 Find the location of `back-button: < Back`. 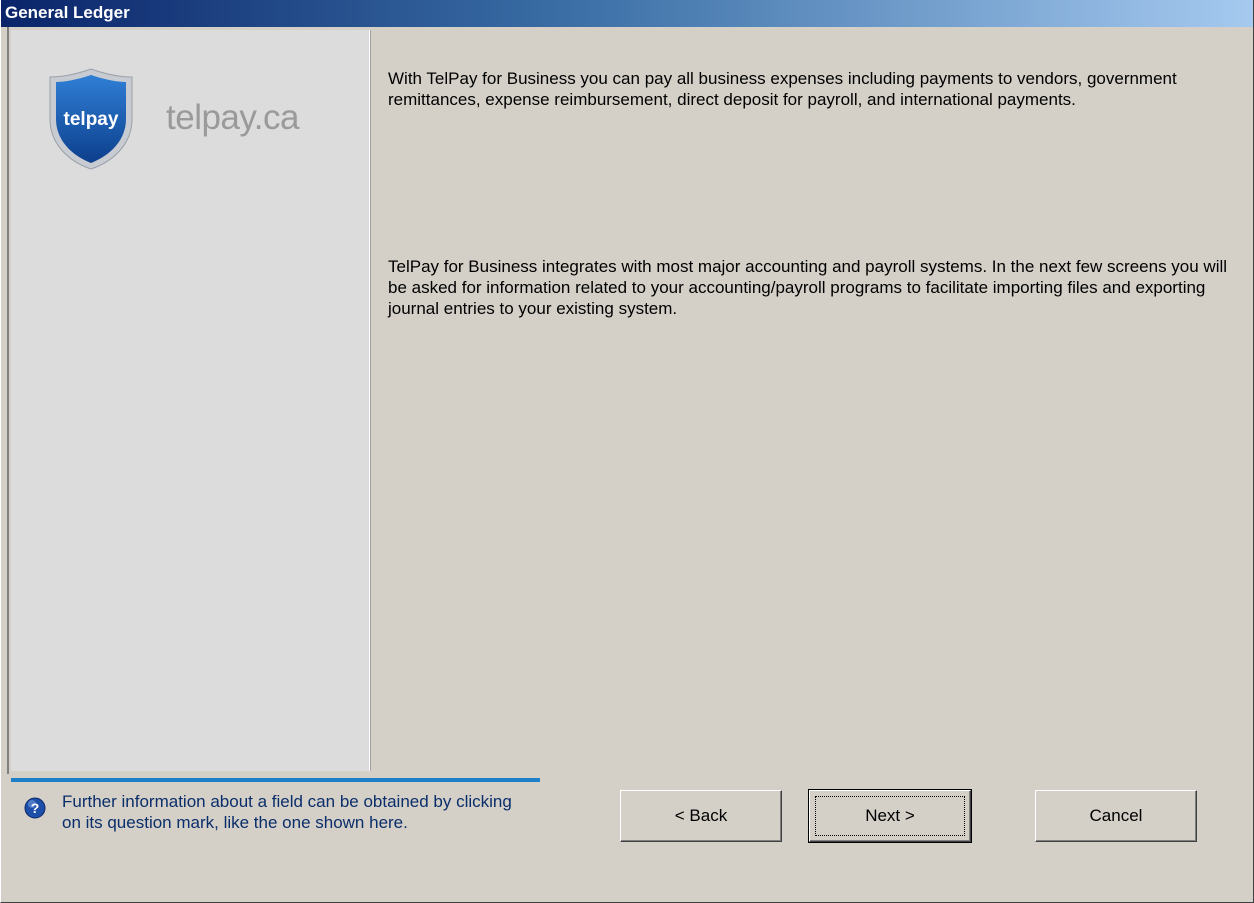

back-button: < Back is located at coordinates (701, 816).